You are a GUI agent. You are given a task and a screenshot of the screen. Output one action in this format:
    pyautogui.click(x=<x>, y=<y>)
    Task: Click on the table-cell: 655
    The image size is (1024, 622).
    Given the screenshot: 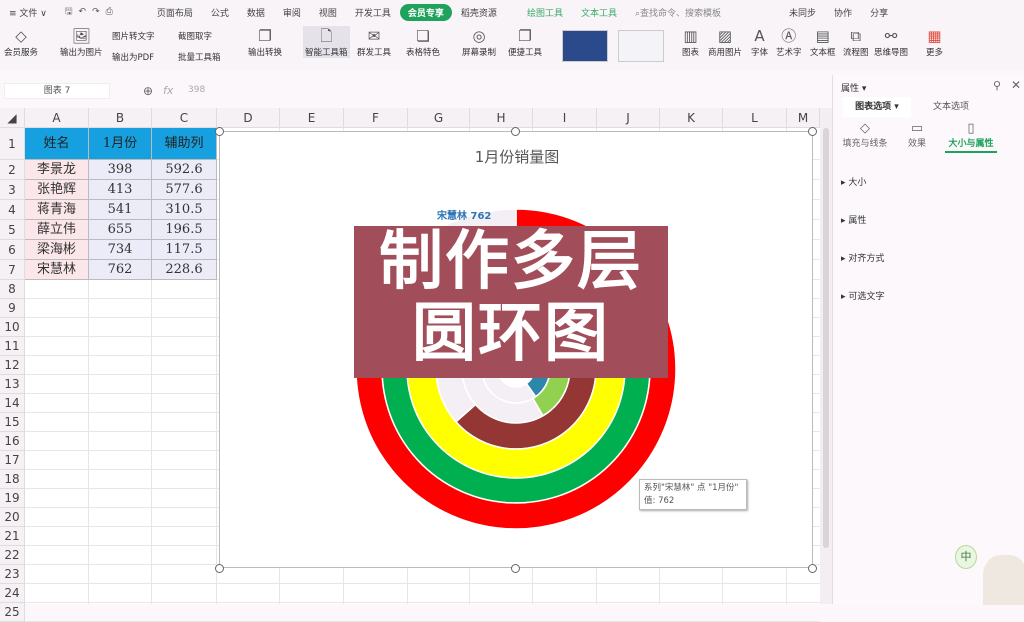 What is the action you would take?
    pyautogui.click(x=120, y=230)
    